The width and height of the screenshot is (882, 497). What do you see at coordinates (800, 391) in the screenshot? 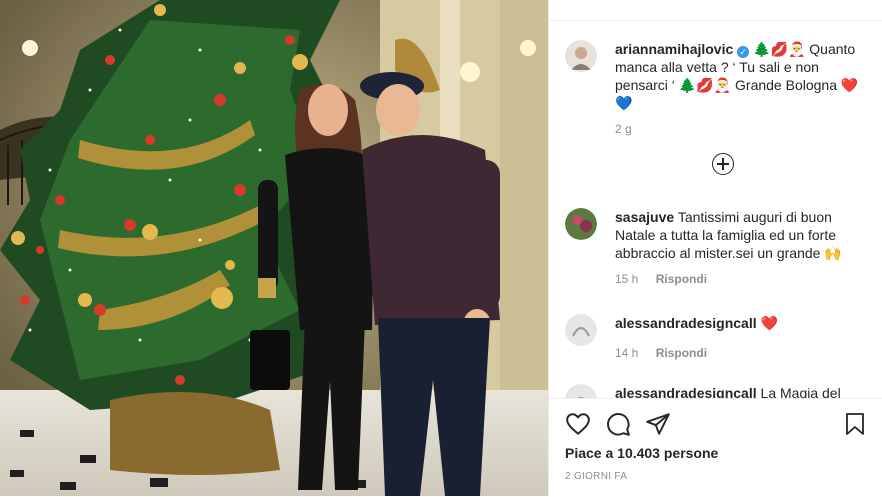
I see `comment-text: La Magia del` at bounding box center [800, 391].